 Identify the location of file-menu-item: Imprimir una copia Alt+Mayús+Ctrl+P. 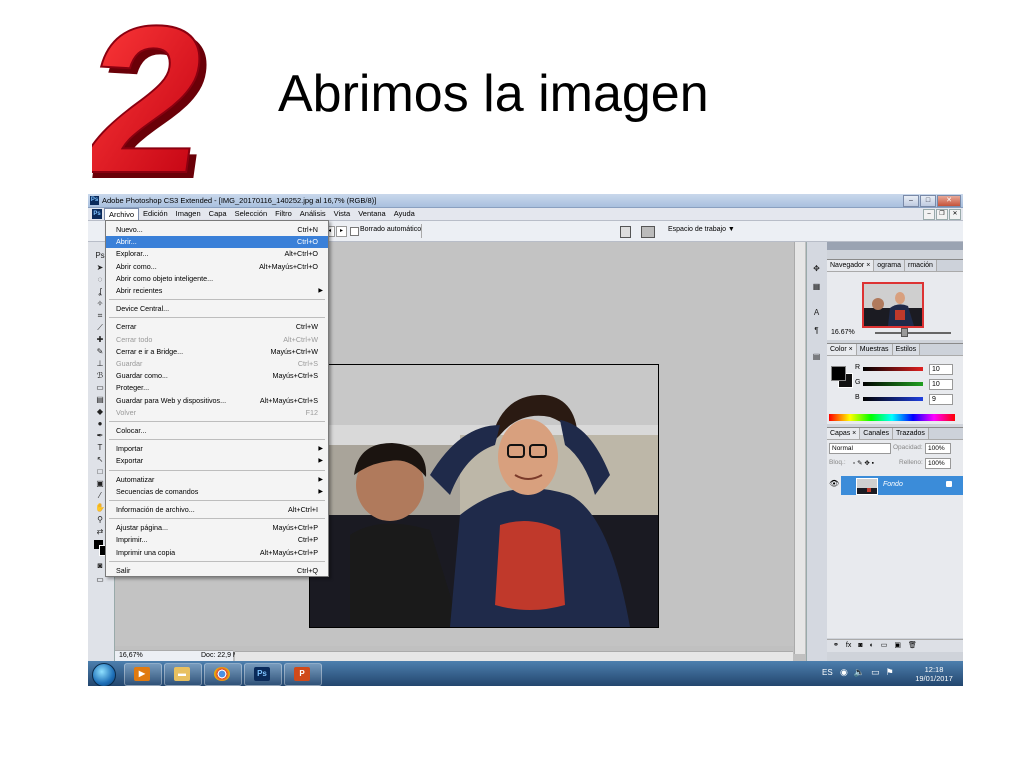
(217, 553).